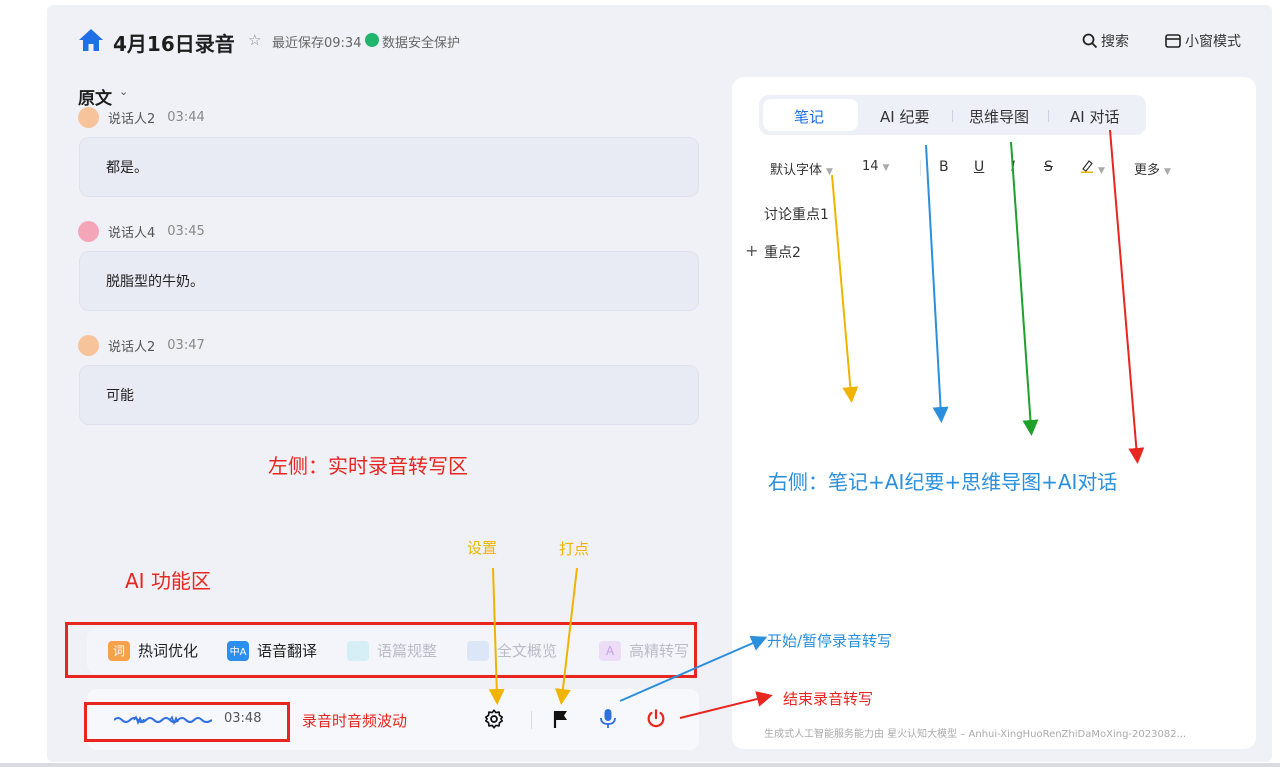 This screenshot has height=767, width=1280. What do you see at coordinates (1115, 42) in the screenshot?
I see `search-label: 搜索` at bounding box center [1115, 42].